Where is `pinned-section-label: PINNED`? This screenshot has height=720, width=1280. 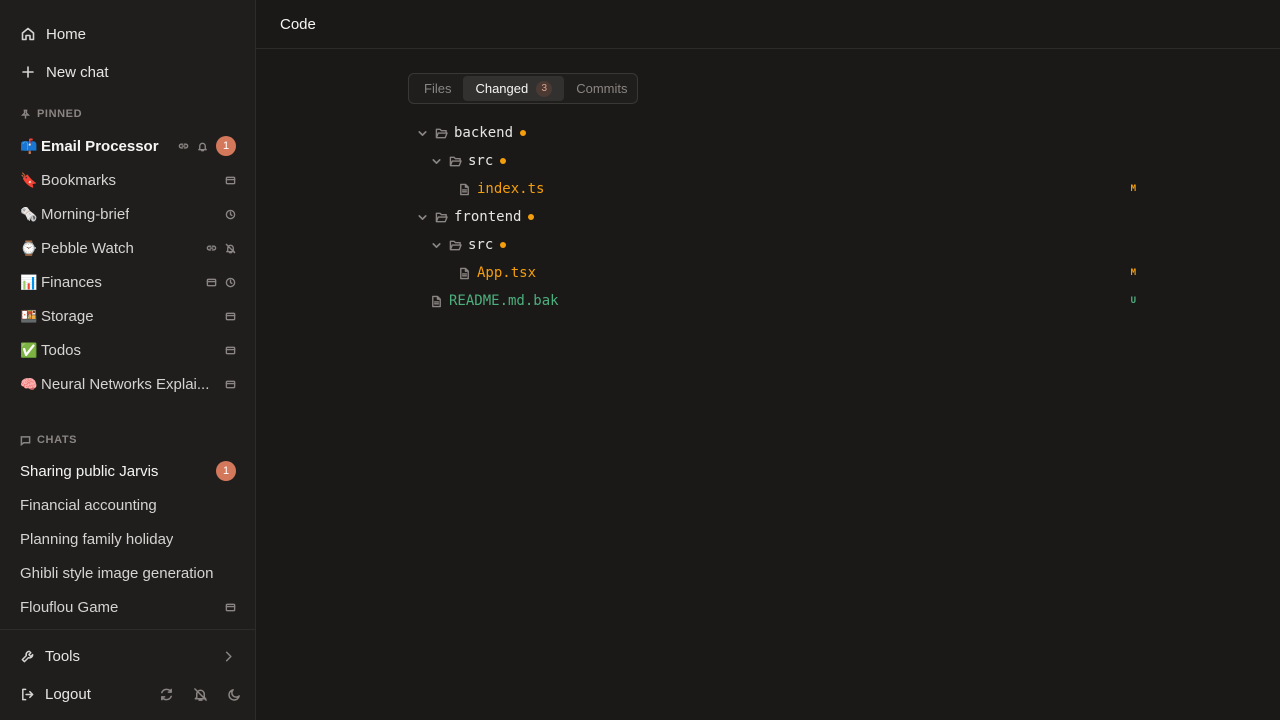 pinned-section-label: PINNED is located at coordinates (51, 114).